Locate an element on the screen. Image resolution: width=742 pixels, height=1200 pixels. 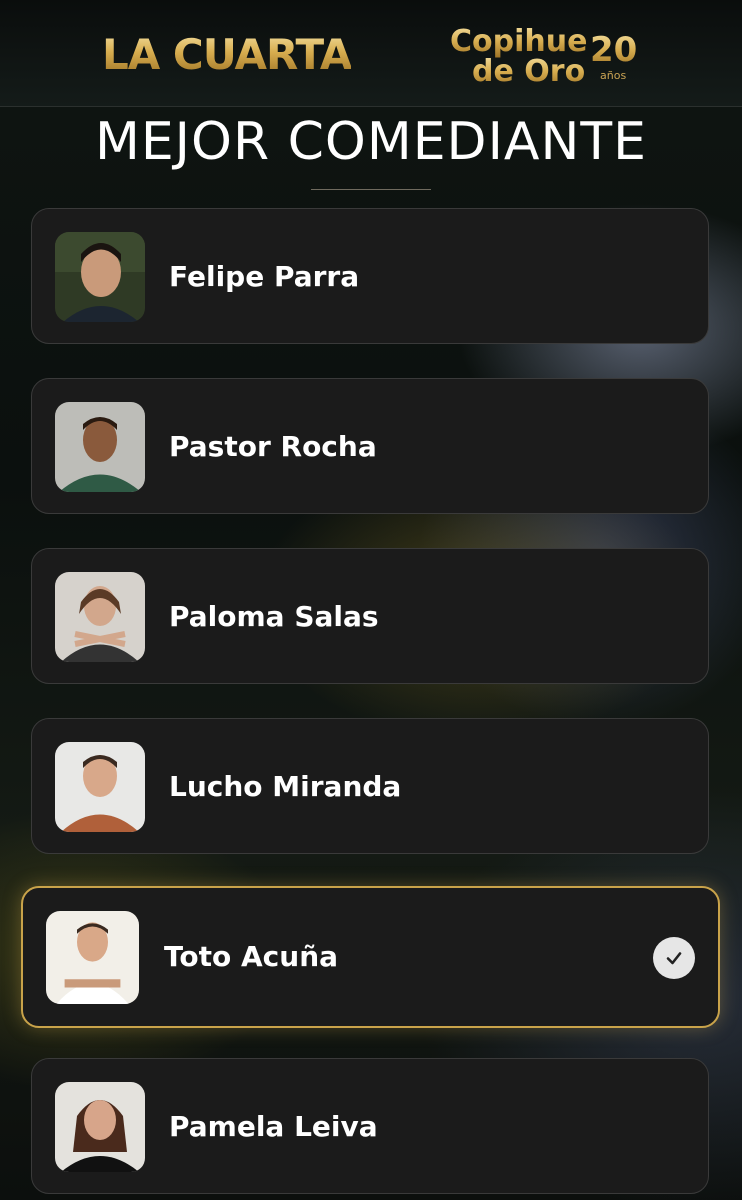
nominee-name: Felipe Parra is located at coordinates (264, 276).